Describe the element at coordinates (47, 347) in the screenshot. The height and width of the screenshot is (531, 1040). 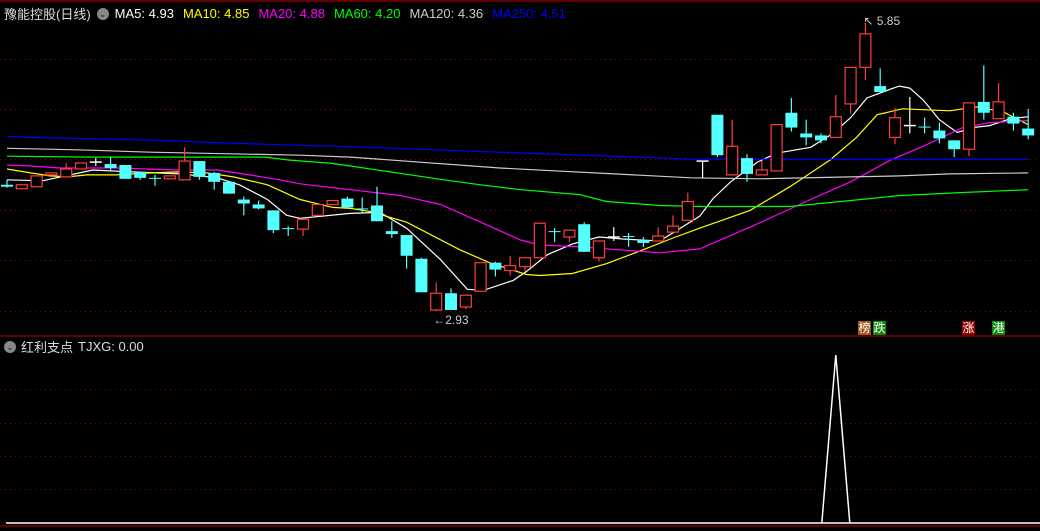
I see `indicator-title: 红利支点` at that location.